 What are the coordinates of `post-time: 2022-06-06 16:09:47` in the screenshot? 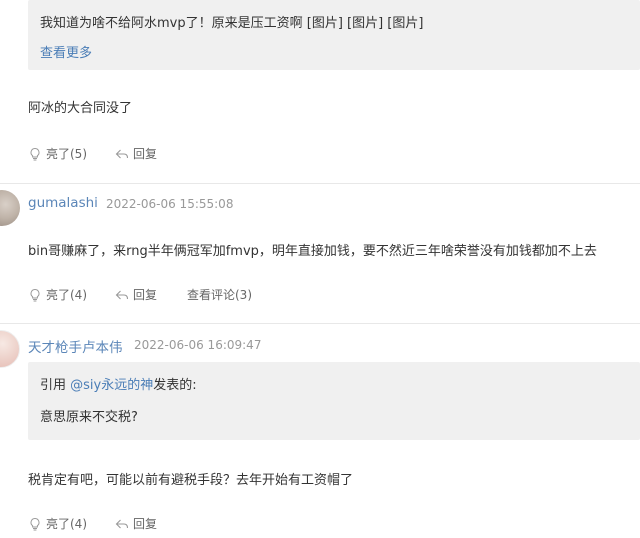 It's located at (198, 345).